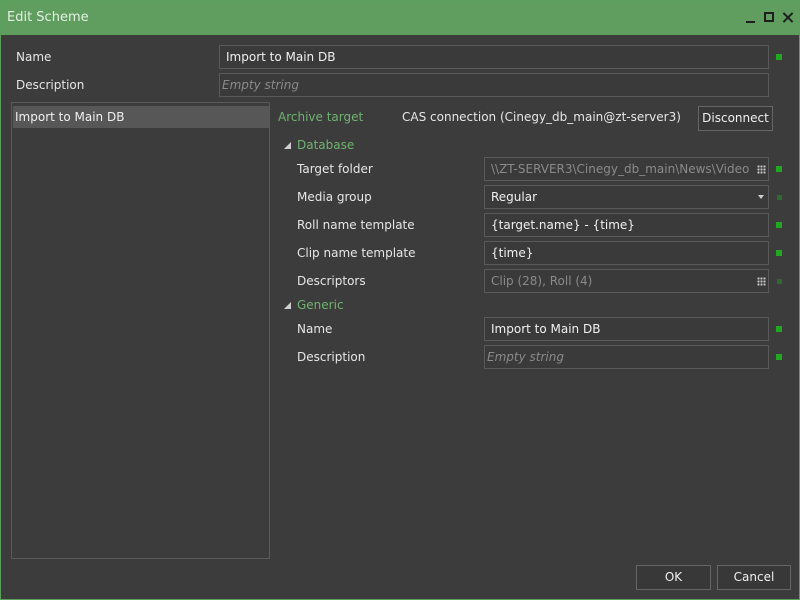 This screenshot has height=600, width=800. What do you see at coordinates (331, 281) in the screenshot?
I see `descriptors-label: Descriptors` at bounding box center [331, 281].